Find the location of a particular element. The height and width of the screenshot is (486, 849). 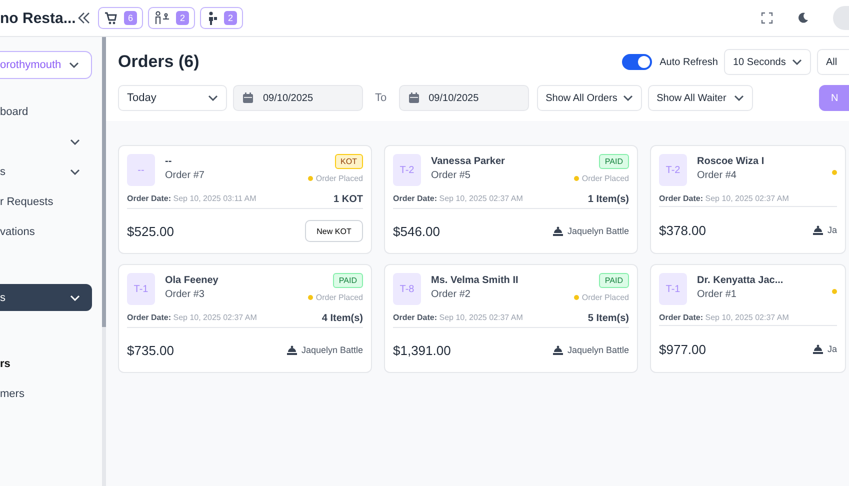

order-number: Order #2 is located at coordinates (451, 294).